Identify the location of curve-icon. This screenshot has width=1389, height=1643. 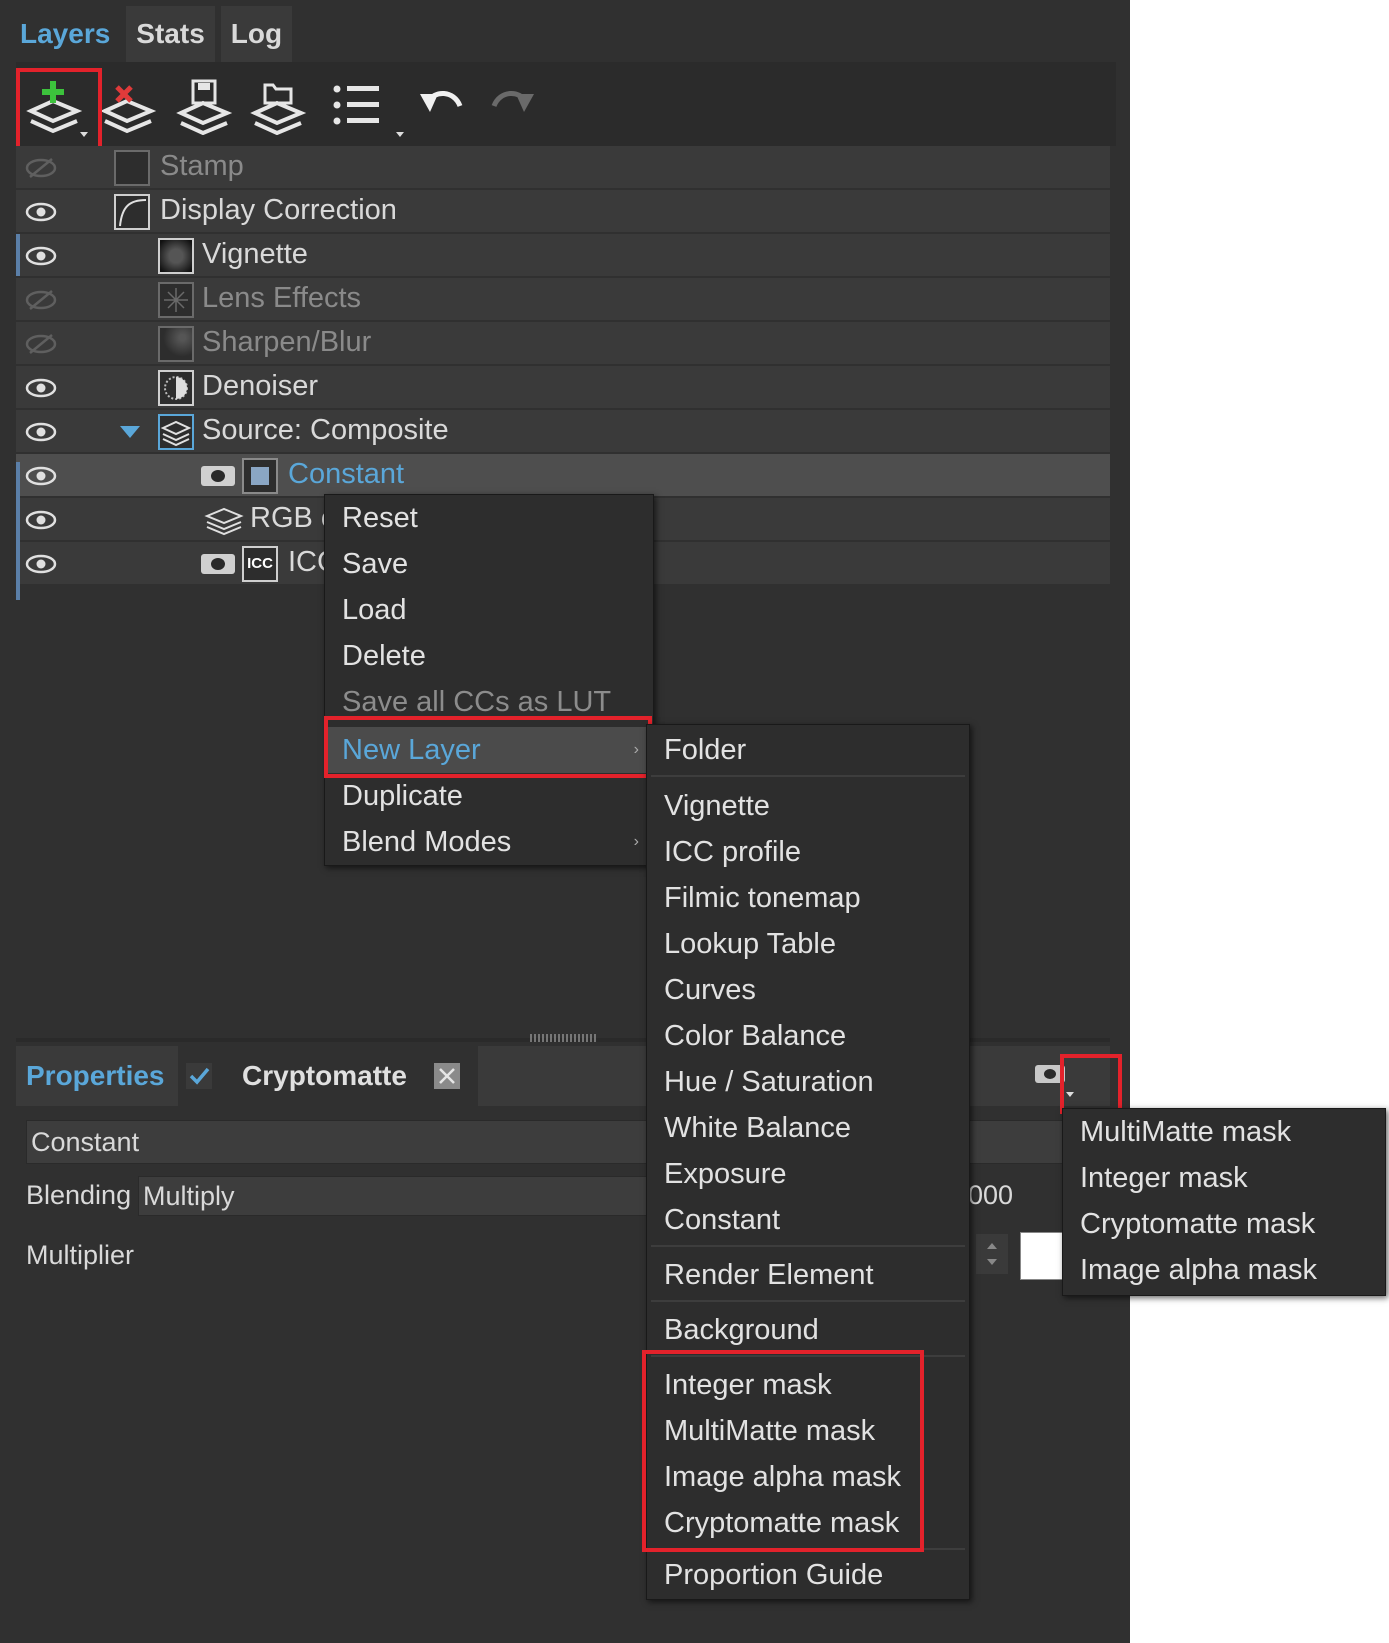
(132, 212).